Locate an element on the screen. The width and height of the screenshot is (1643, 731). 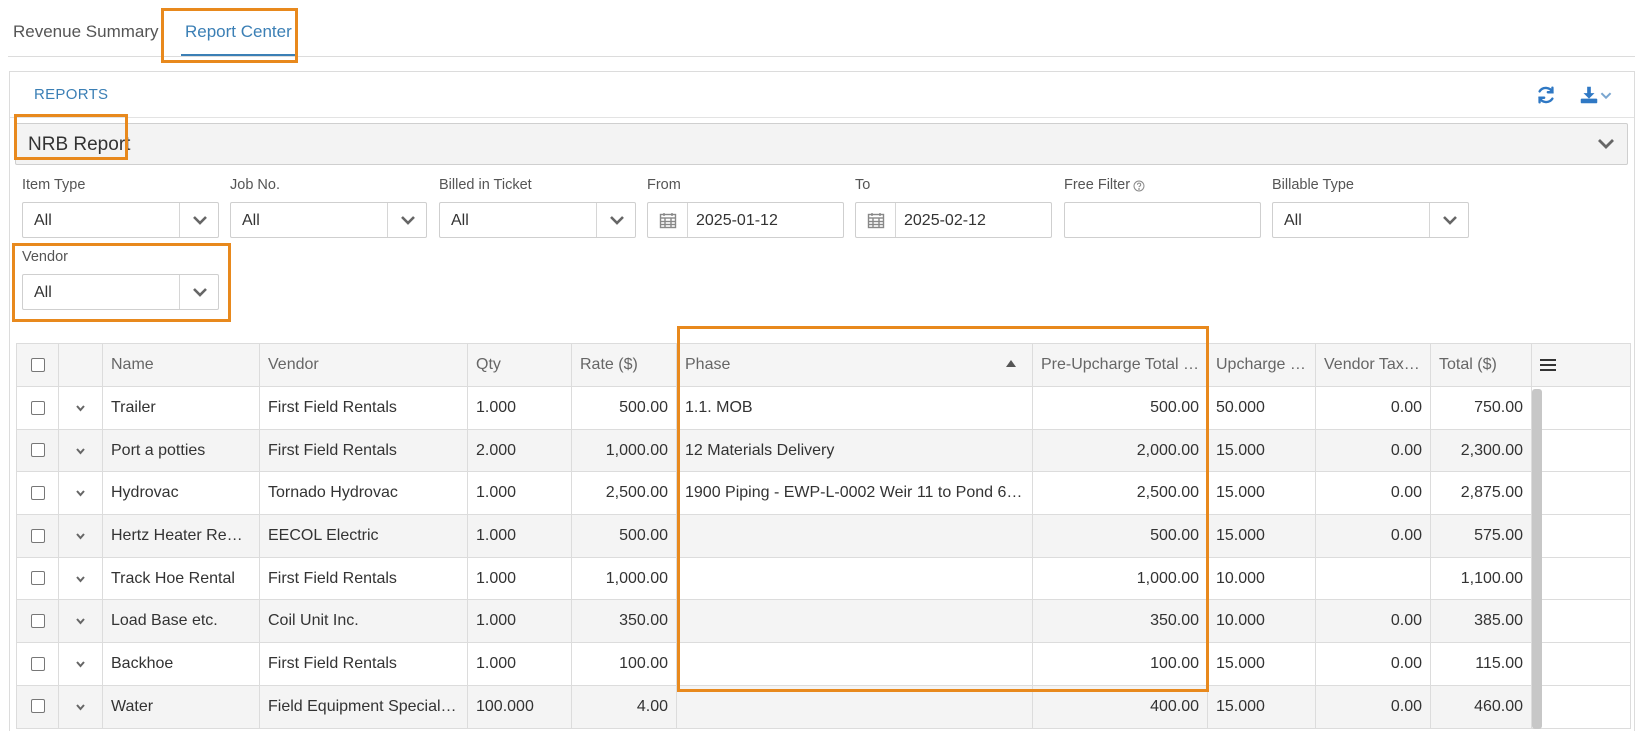
cell-phase: 1.1. MOB is located at coordinates (854, 408).